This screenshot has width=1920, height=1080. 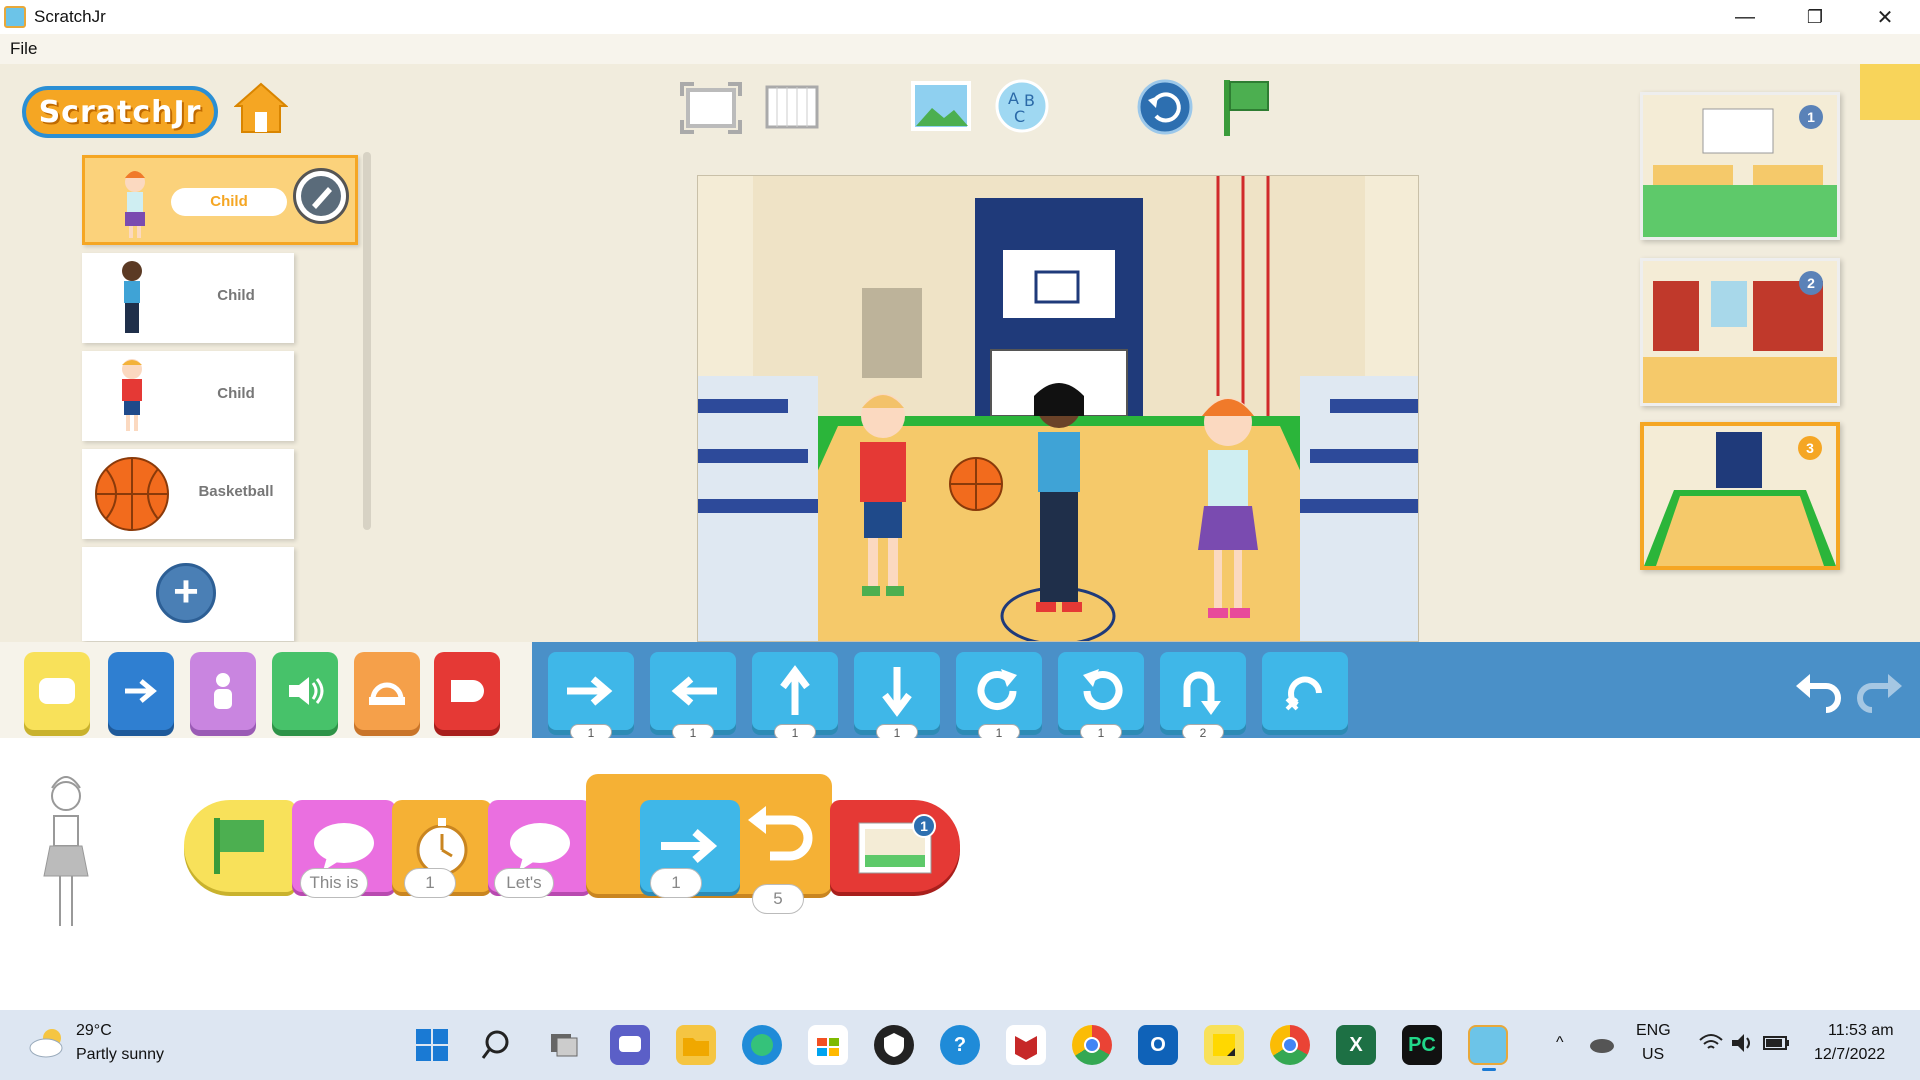 I want to click on task-view-button, so click(x=564, y=1045).